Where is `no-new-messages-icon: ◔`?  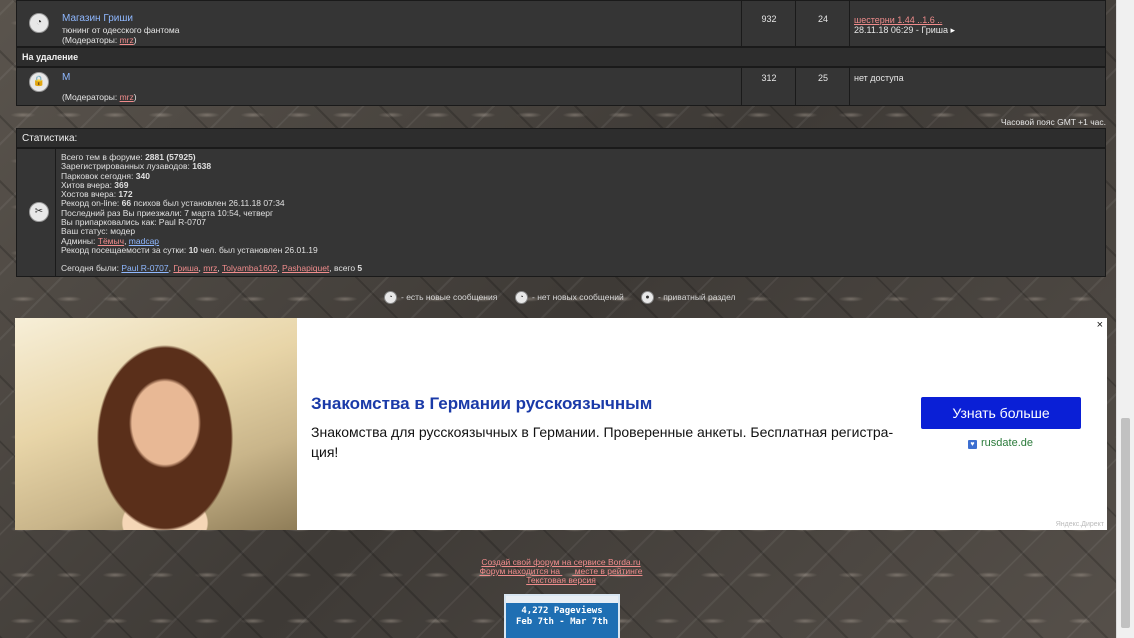
no-new-messages-icon: ◔ is located at coordinates (521, 297).